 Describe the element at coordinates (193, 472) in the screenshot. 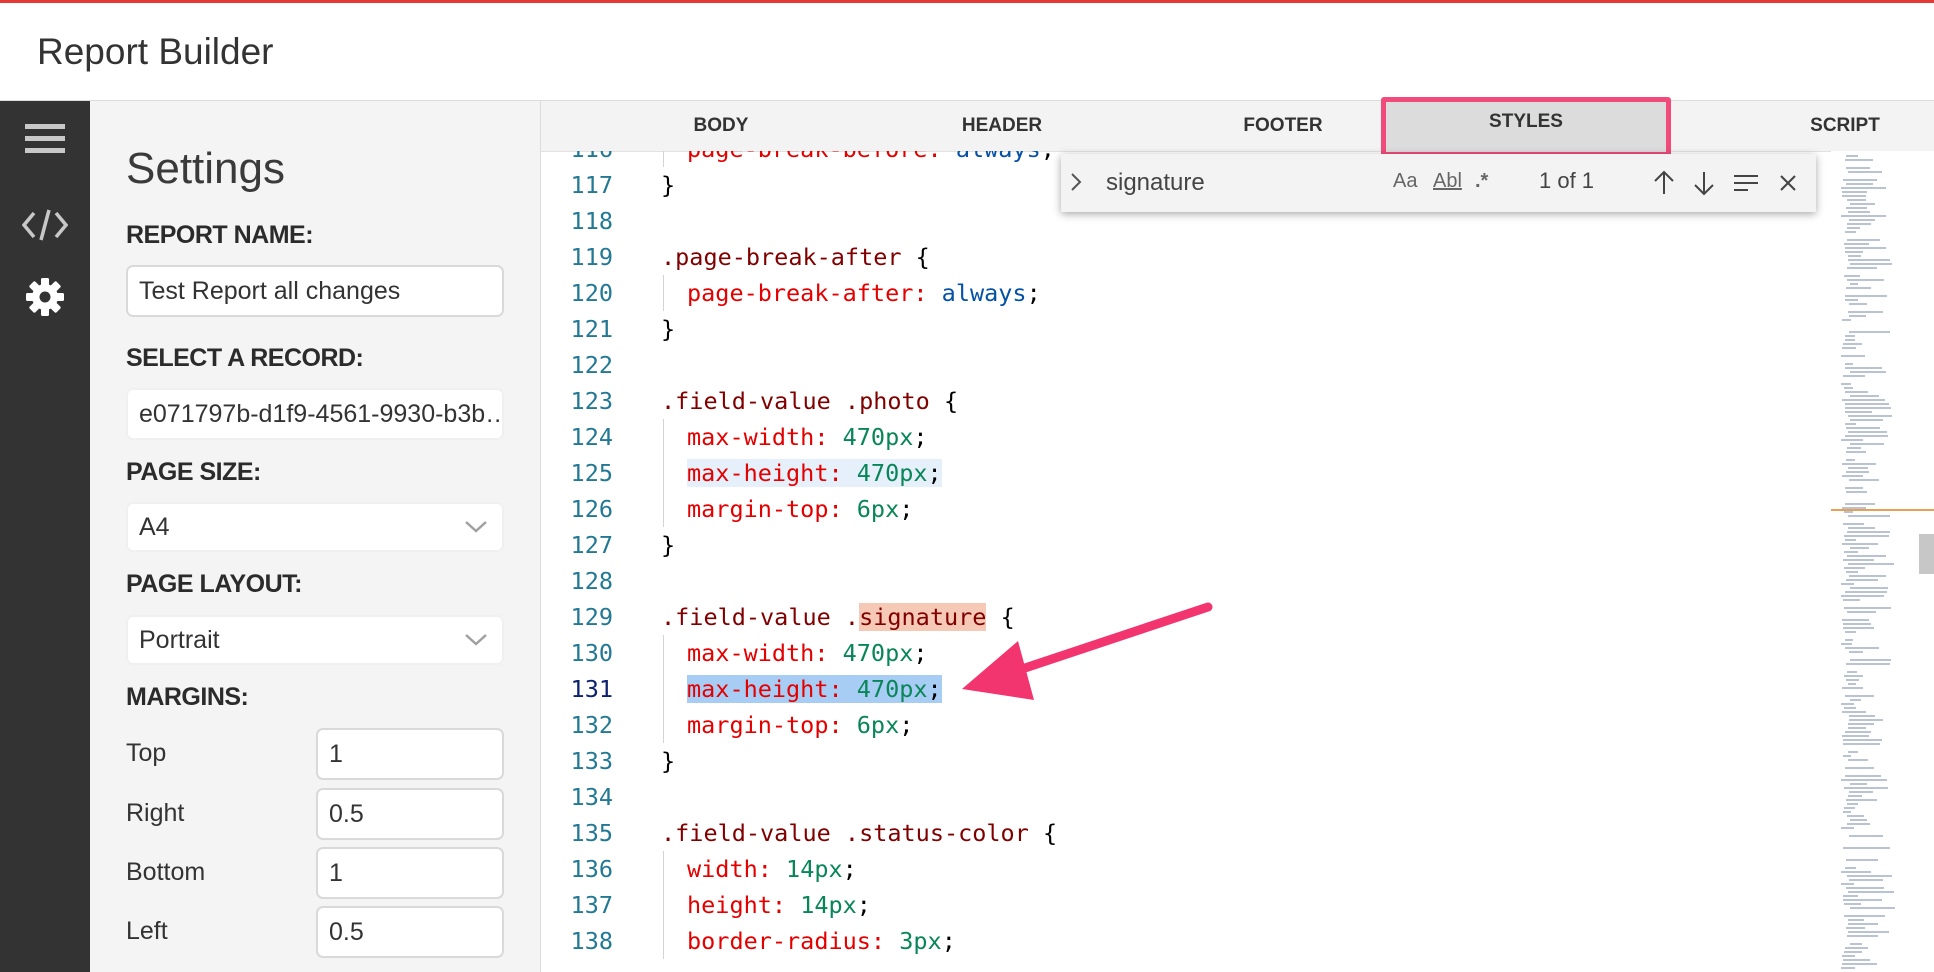

I see `page-size-label: PAGE SIZE:` at that location.